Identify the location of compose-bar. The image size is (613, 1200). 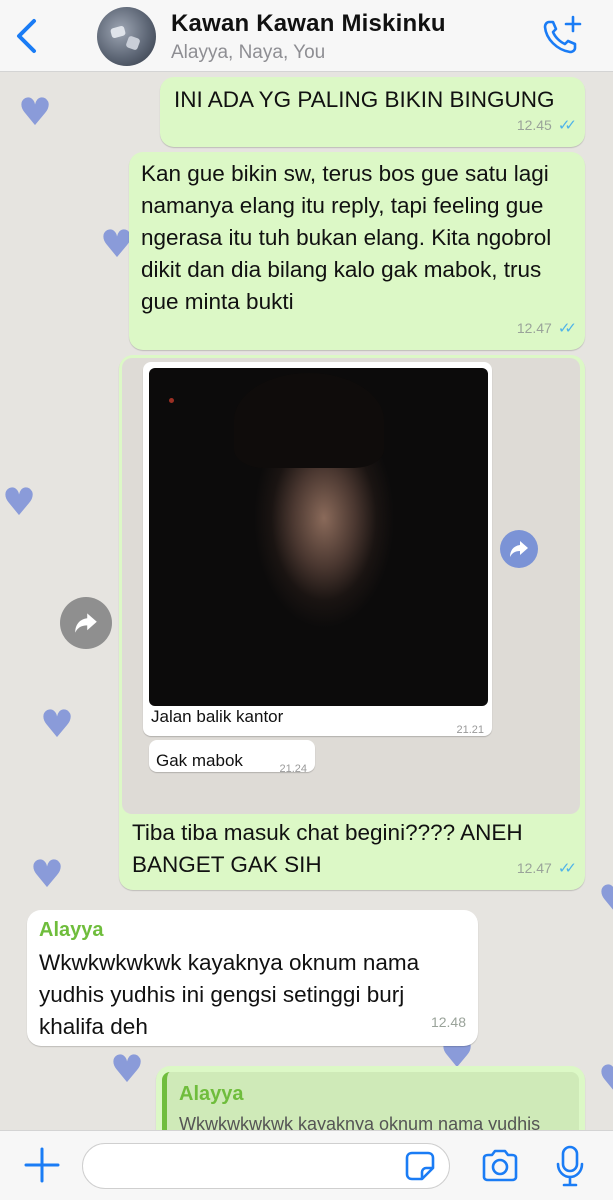
(306, 1165).